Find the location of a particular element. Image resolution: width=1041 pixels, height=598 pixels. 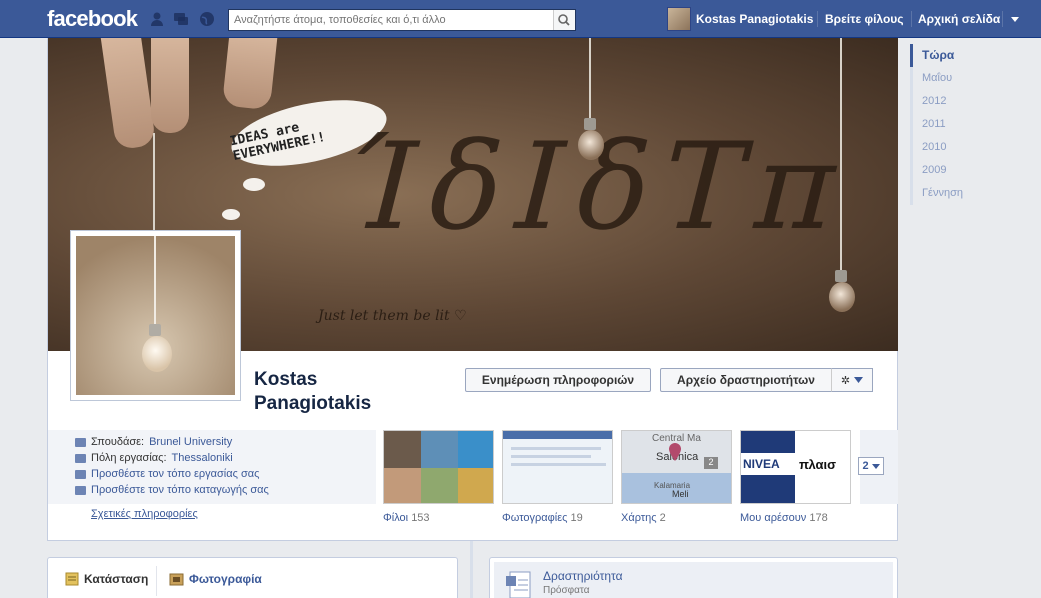

likes-thumbnail: NIVEA πλαισ is located at coordinates (795, 467).